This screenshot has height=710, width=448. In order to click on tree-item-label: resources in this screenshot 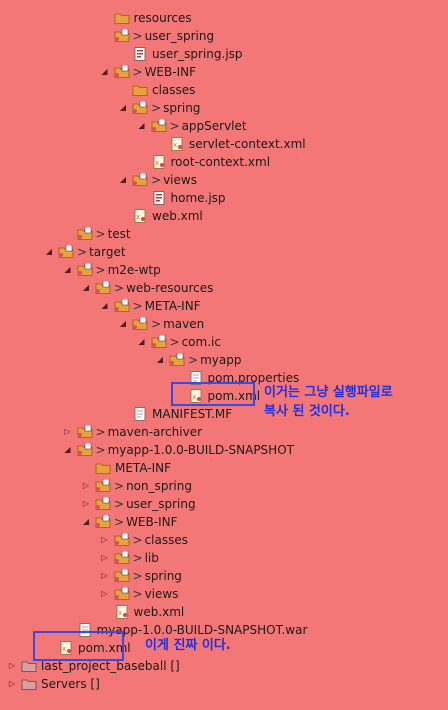, I will do `click(162, 18)`.